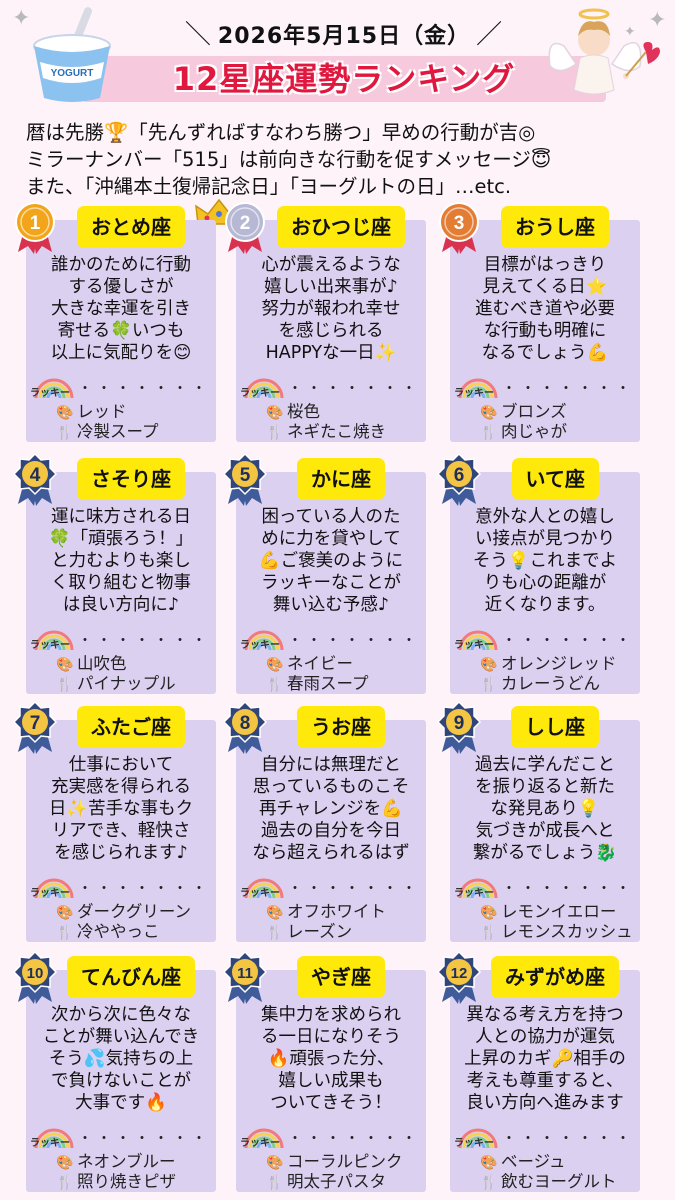  Describe the element at coordinates (545, 561) in the screenshot. I see `fortune-text: 意外な人との嬉し い接点が見つかり そう💡これまでよ りも心の距離が 近くなります。` at that location.